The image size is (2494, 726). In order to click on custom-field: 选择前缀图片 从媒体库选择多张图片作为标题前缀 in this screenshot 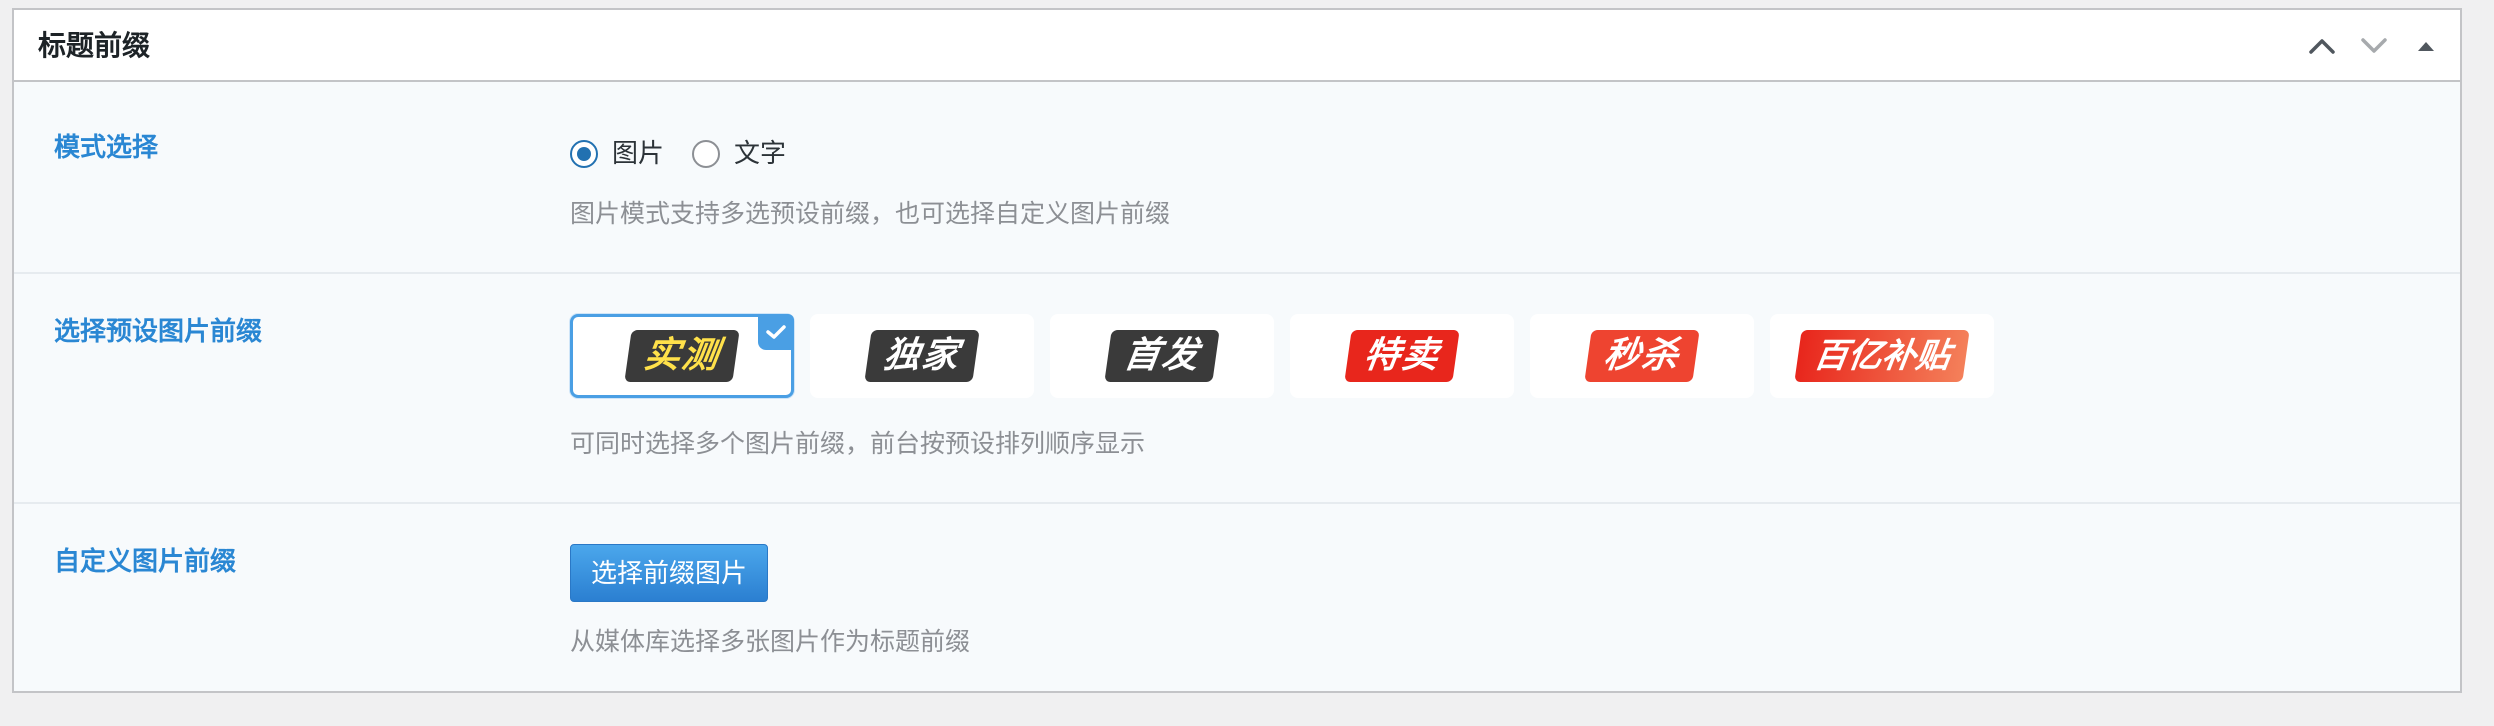, I will do `click(770, 601)`.